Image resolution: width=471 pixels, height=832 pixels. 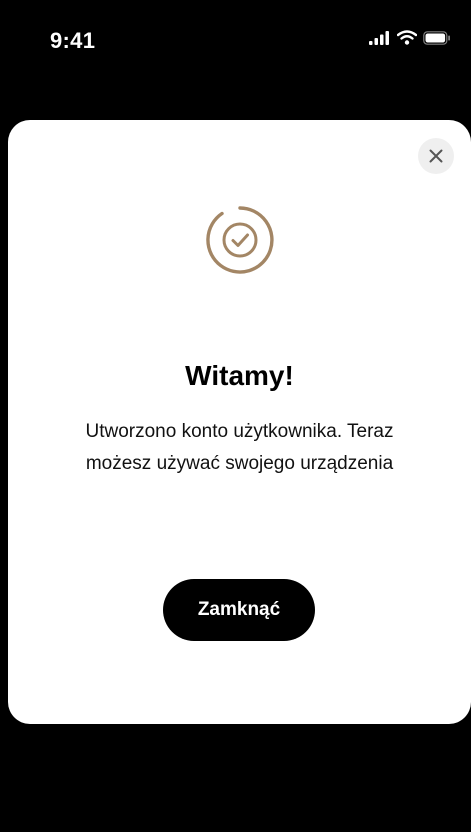 I want to click on wifi-icon, so click(x=407, y=37).